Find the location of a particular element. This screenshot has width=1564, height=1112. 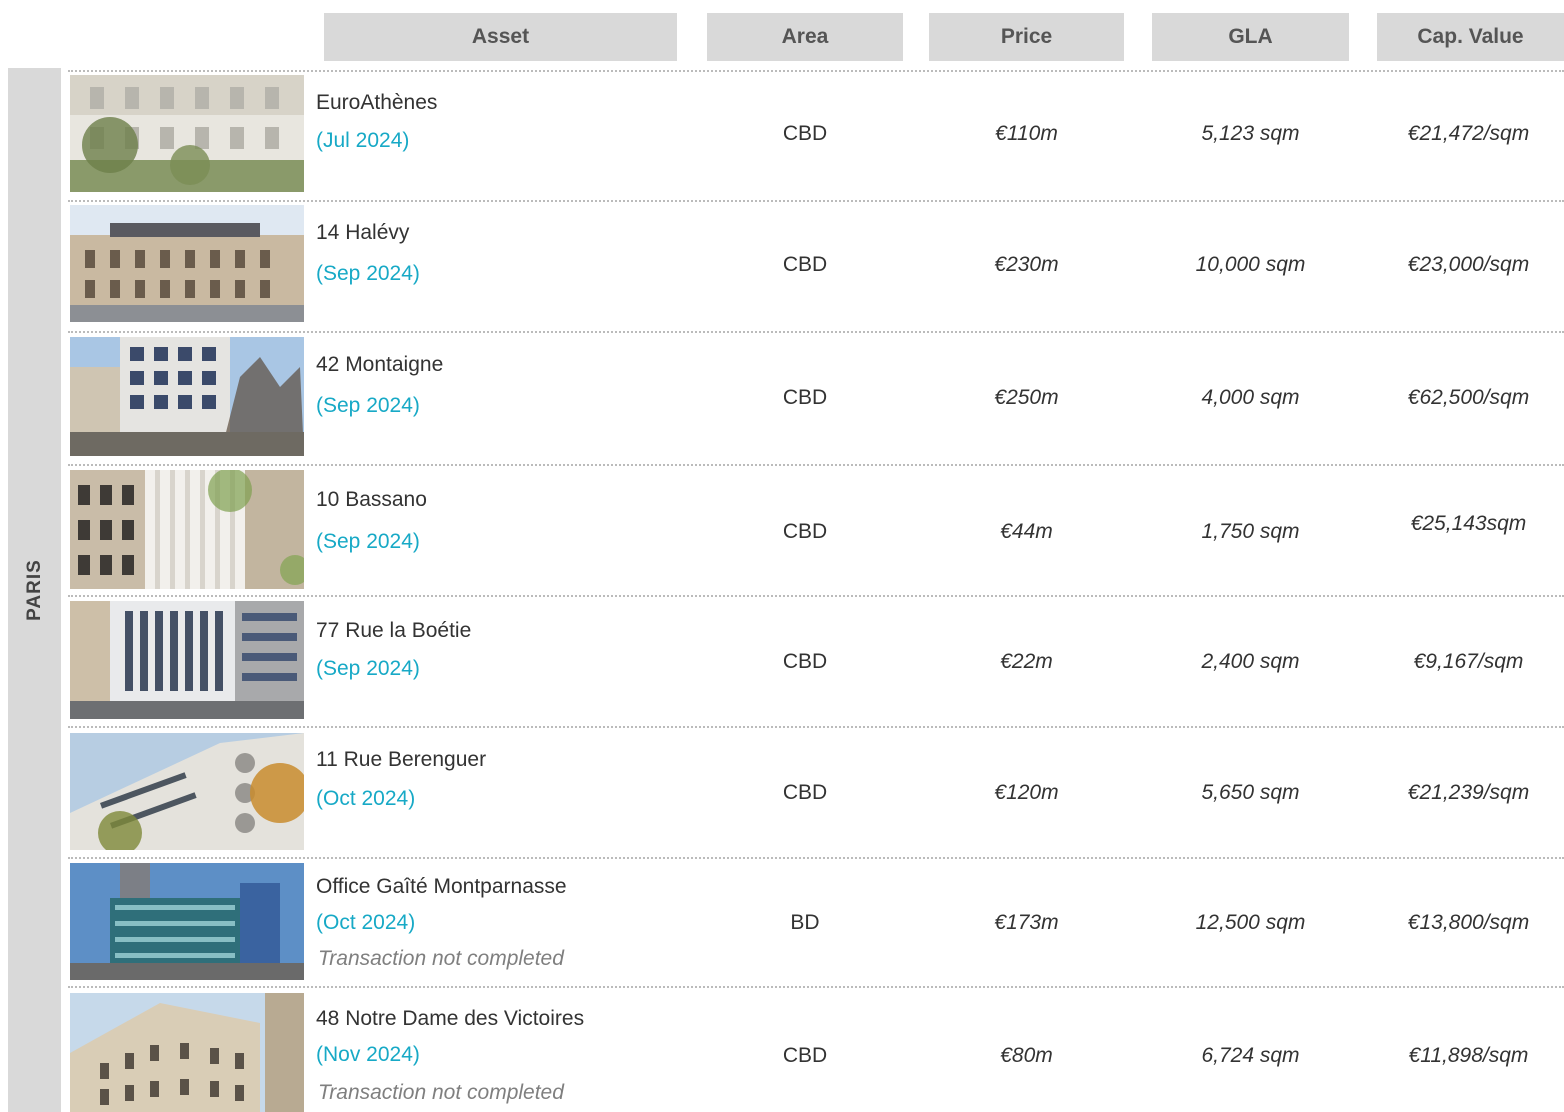

gla-value: 5,650 sqm is located at coordinates (1250, 792).